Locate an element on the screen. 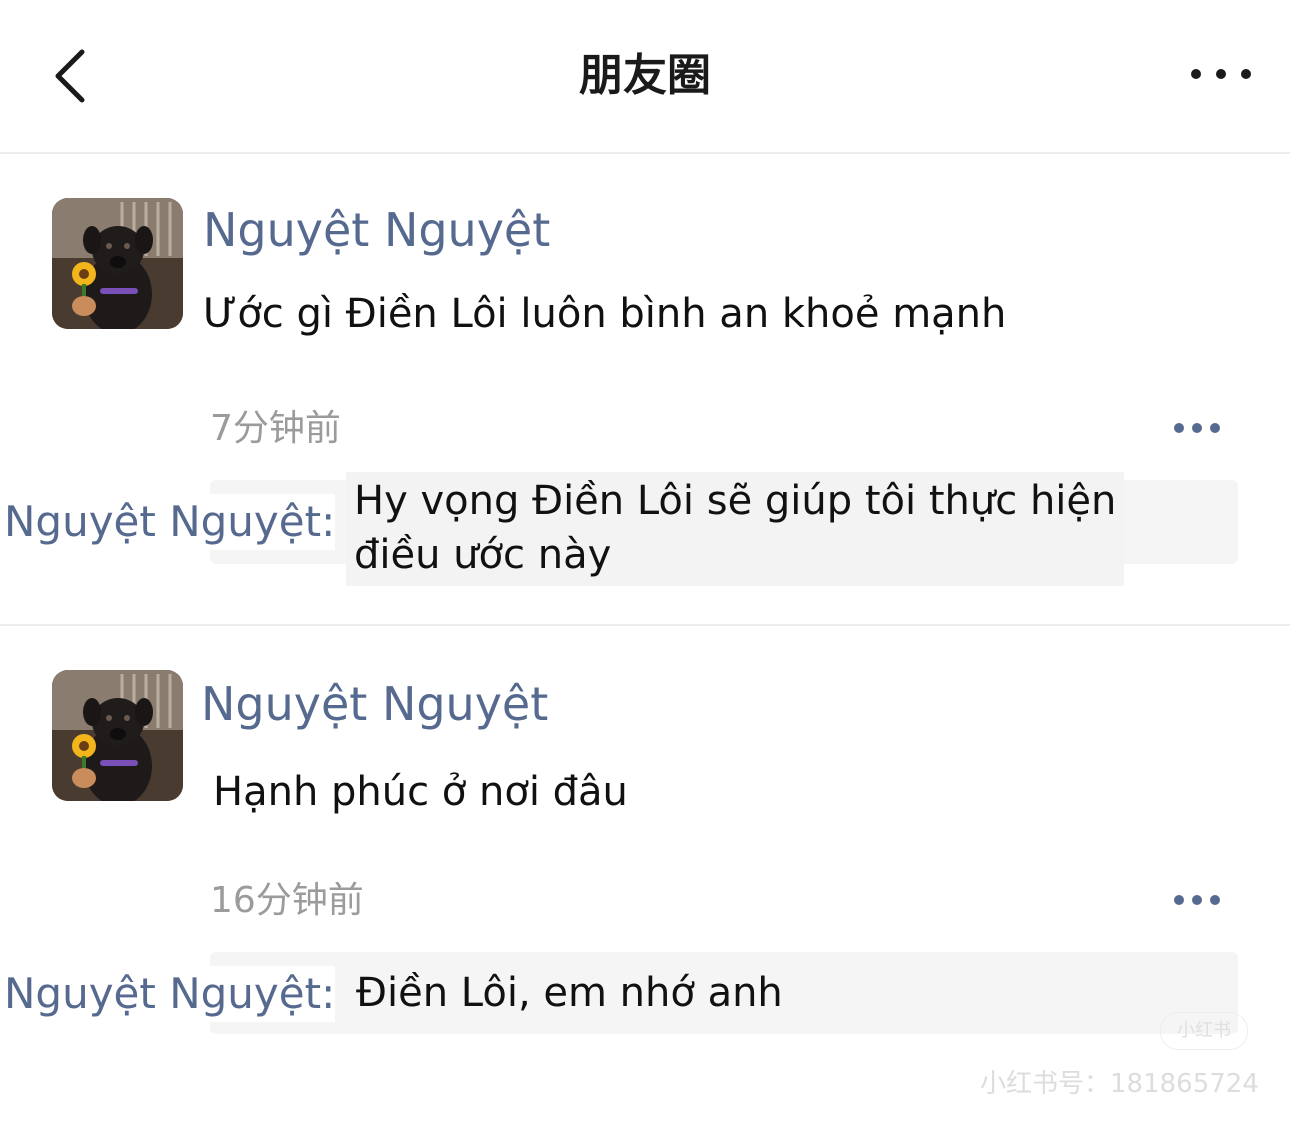 Image resolution: width=1290 pixels, height=1130 pixels. page-title: 朋友圈 is located at coordinates (645, 75).